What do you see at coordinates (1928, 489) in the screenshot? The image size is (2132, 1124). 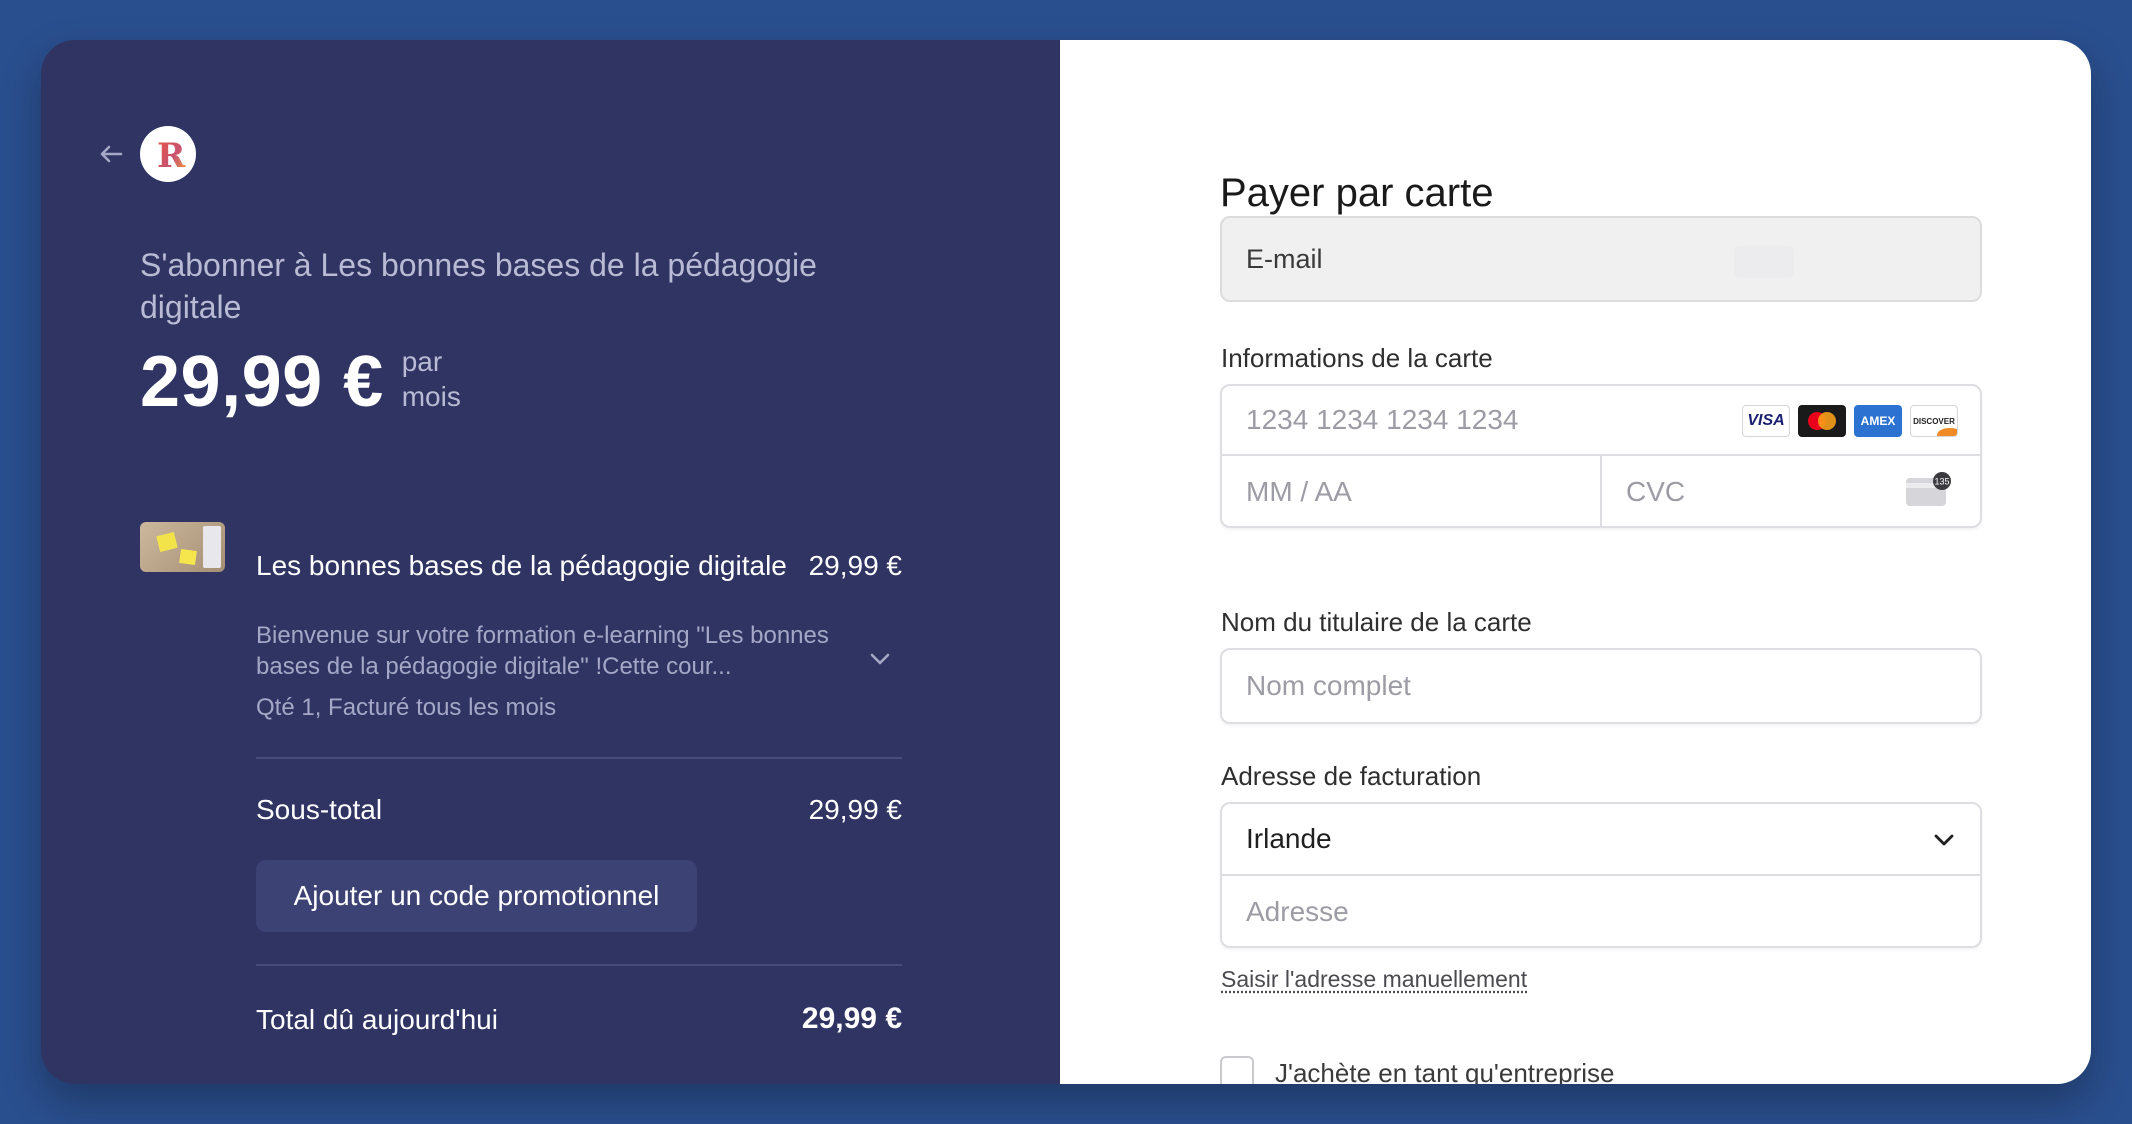 I see `card-cvc-icon: 135` at bounding box center [1928, 489].